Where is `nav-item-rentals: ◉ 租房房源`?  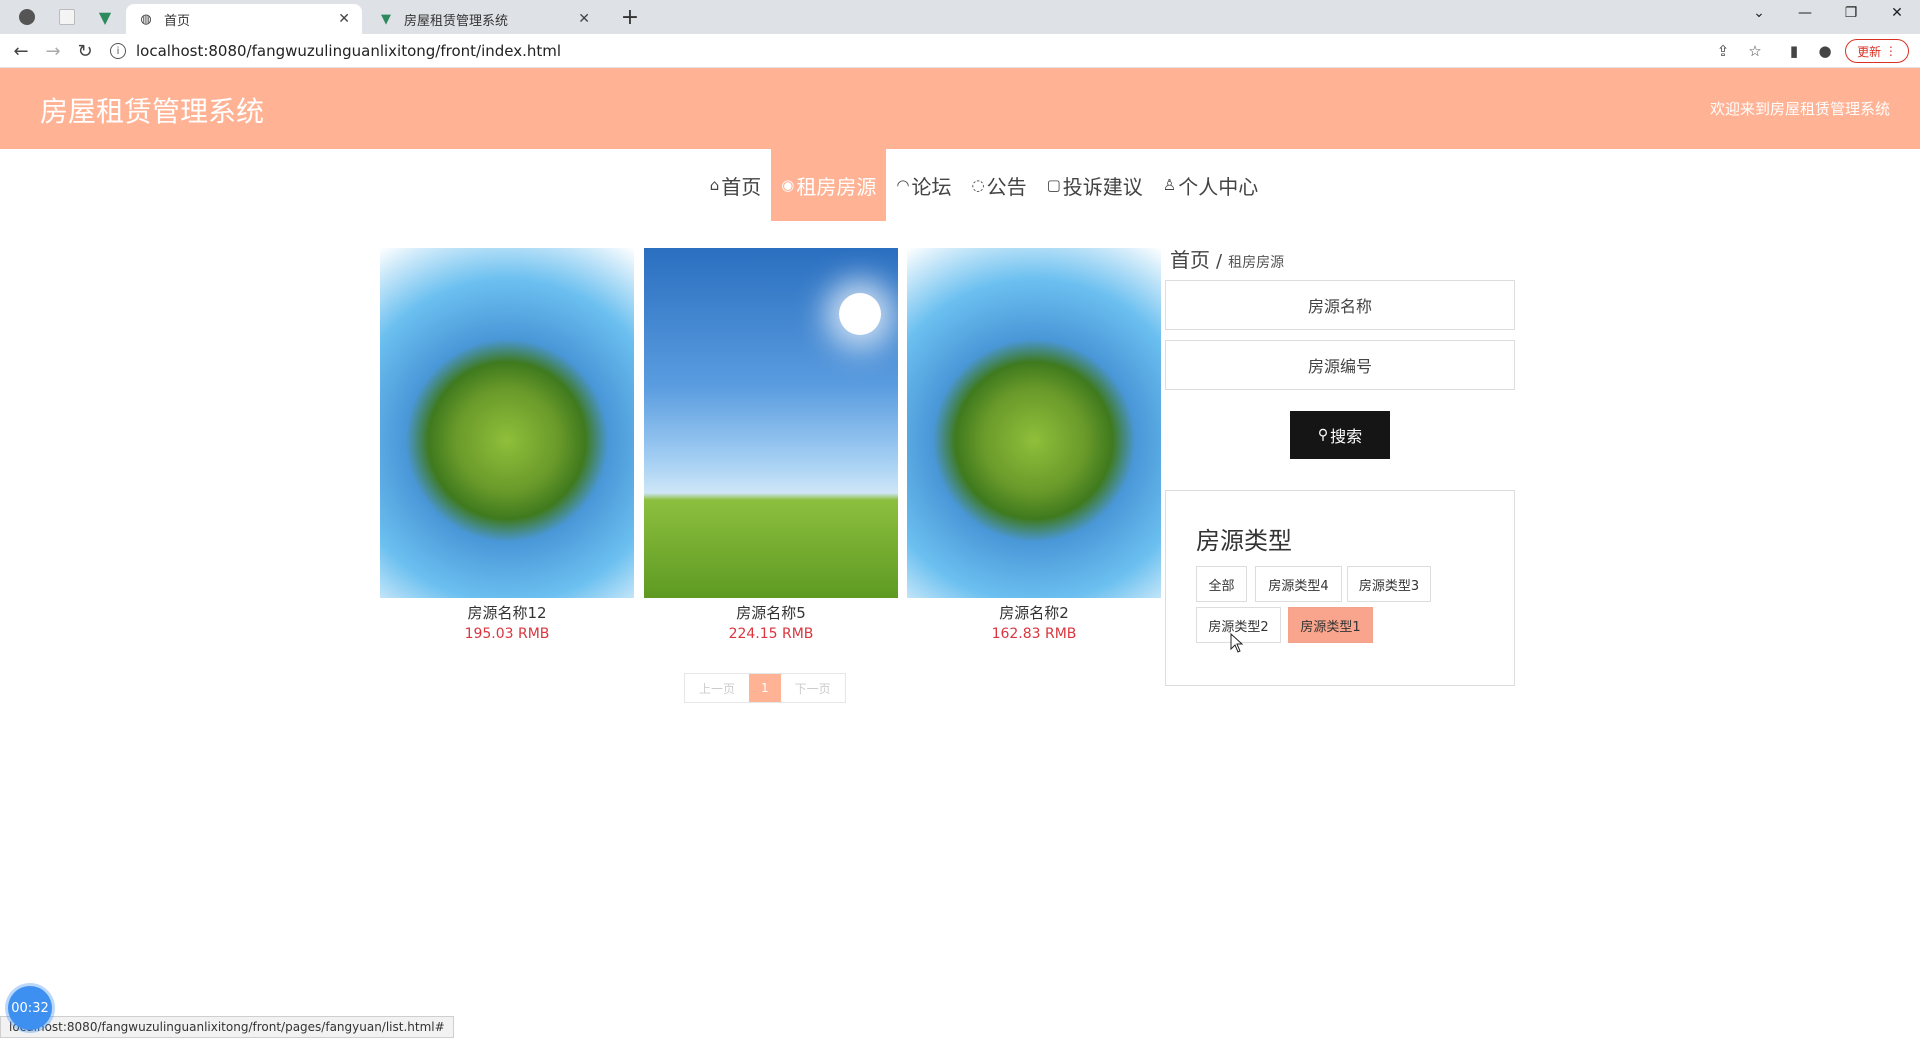
nav-item-rentals: ◉ 租房房源 is located at coordinates (829, 185).